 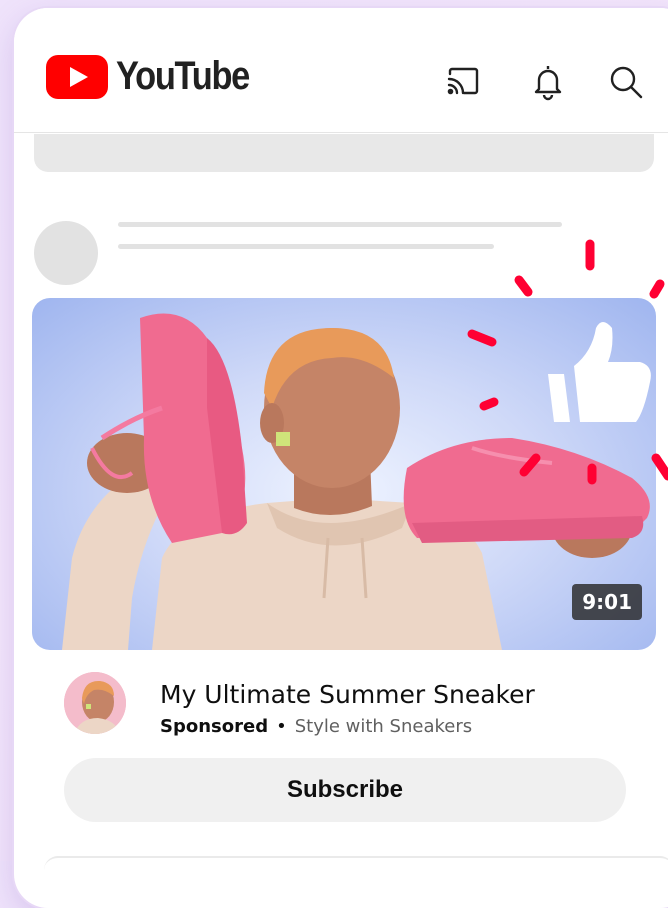 What do you see at coordinates (462, 82) in the screenshot?
I see `cast-icon` at bounding box center [462, 82].